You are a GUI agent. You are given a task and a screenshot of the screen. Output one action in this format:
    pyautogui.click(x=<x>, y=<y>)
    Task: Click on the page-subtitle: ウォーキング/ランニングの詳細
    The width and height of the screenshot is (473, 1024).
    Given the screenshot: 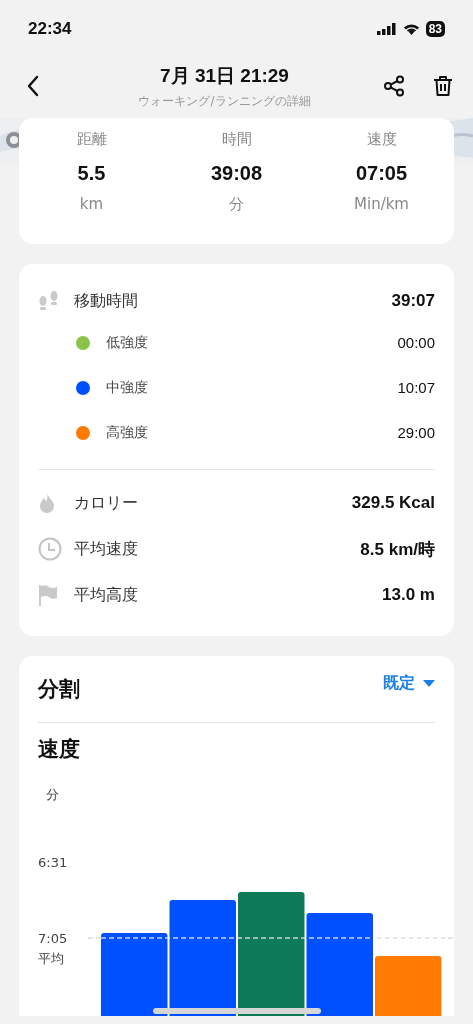 What is the action you would take?
    pyautogui.click(x=224, y=101)
    